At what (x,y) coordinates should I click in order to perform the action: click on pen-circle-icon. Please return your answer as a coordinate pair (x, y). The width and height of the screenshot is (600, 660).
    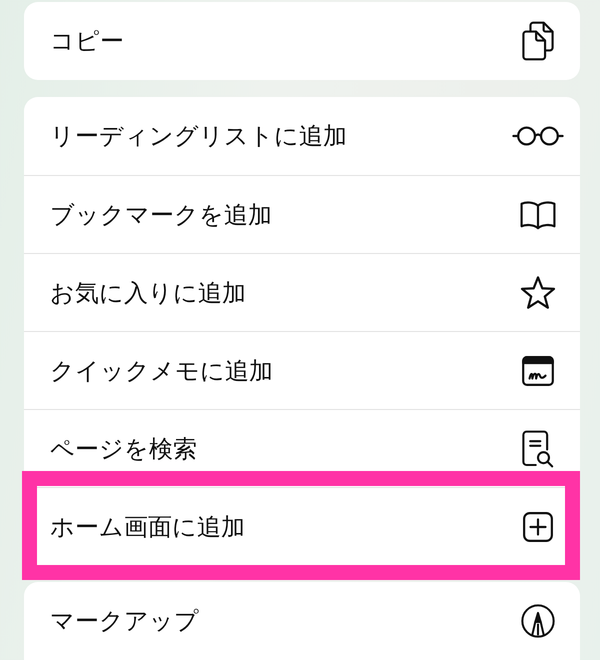
    Looking at the image, I should click on (538, 621).